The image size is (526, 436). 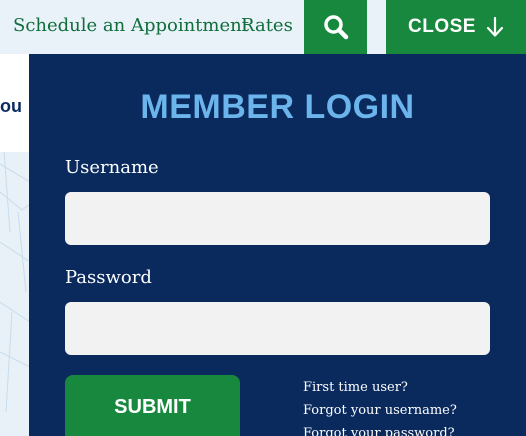 I want to click on close-button-label: CLOSE, so click(x=442, y=26).